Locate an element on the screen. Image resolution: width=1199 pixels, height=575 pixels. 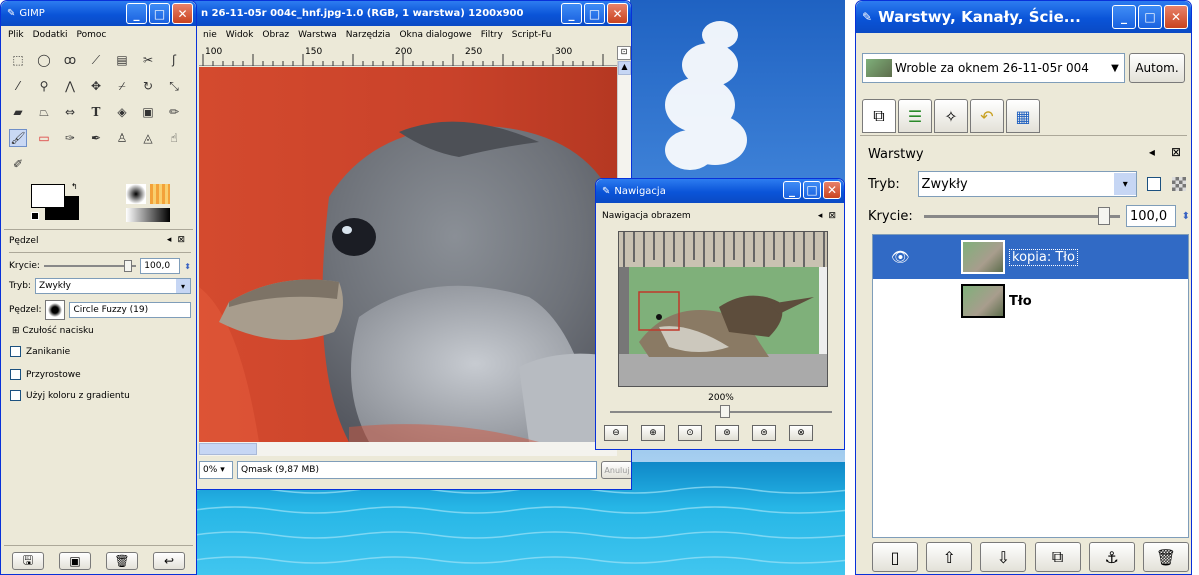
incremental-checkbox: Przyrostowe is located at coordinates (45, 374).